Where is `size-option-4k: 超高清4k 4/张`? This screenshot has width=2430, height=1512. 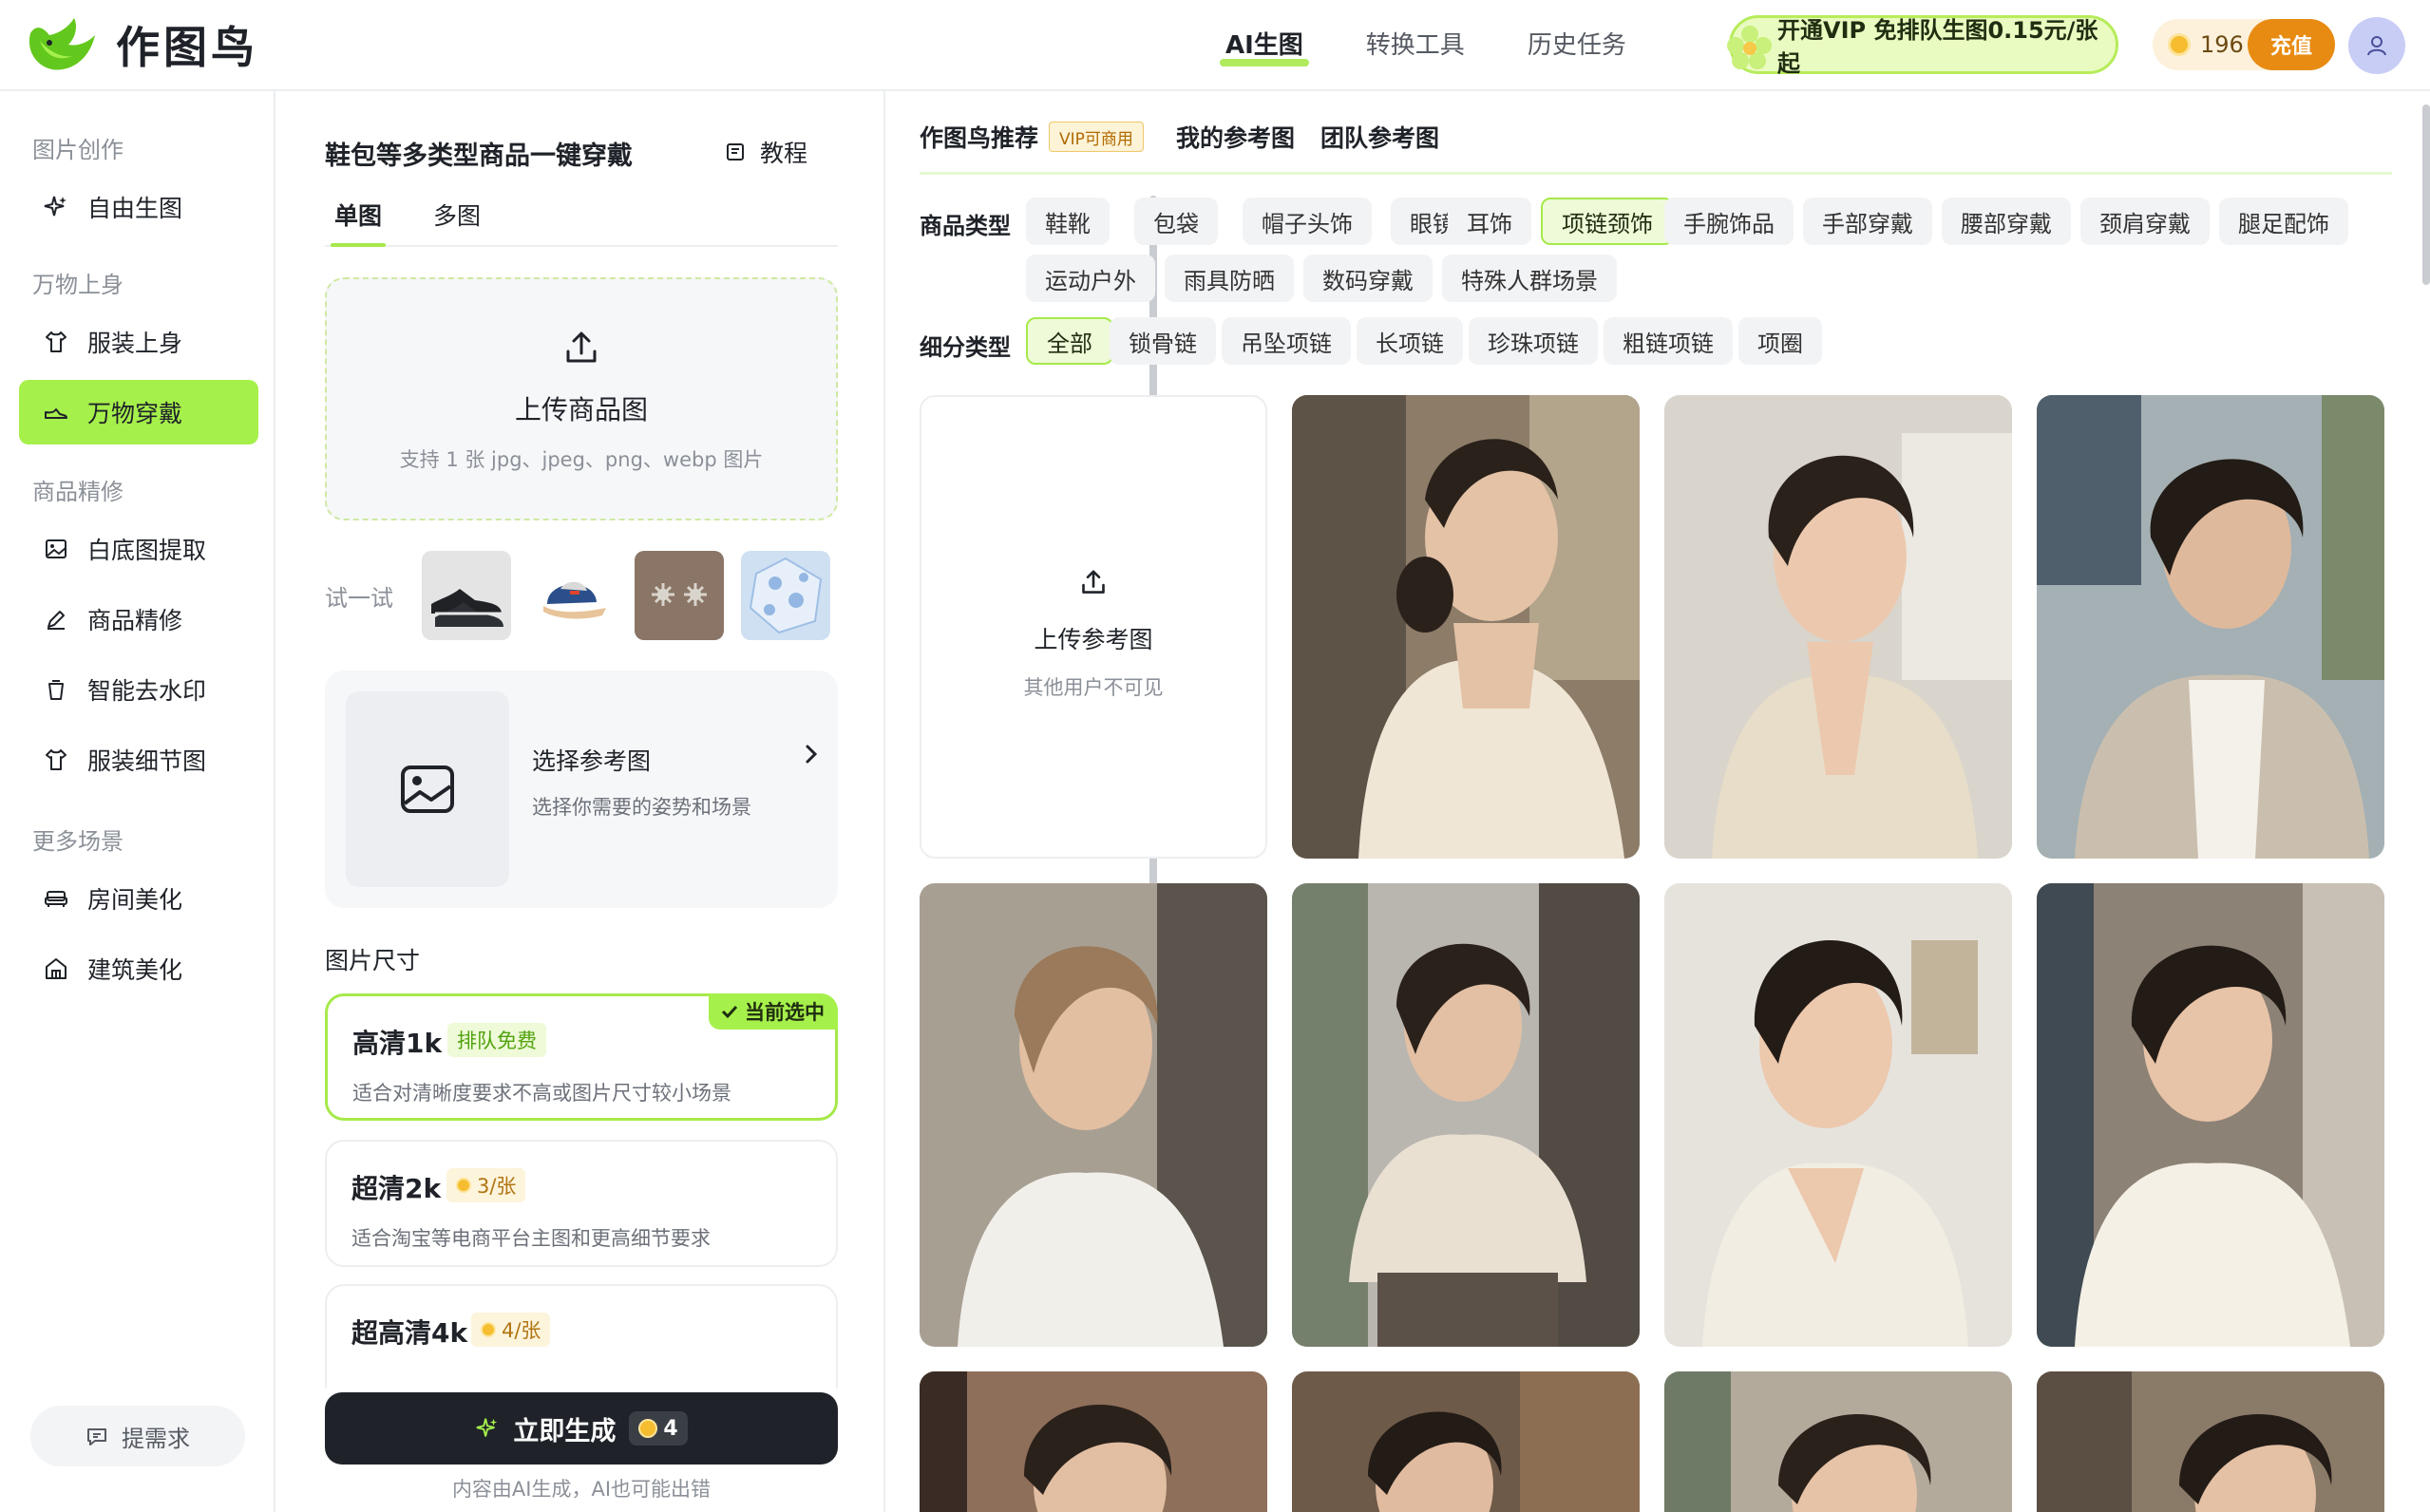
size-option-4k: 超高清4k 4/张 is located at coordinates (581, 1336).